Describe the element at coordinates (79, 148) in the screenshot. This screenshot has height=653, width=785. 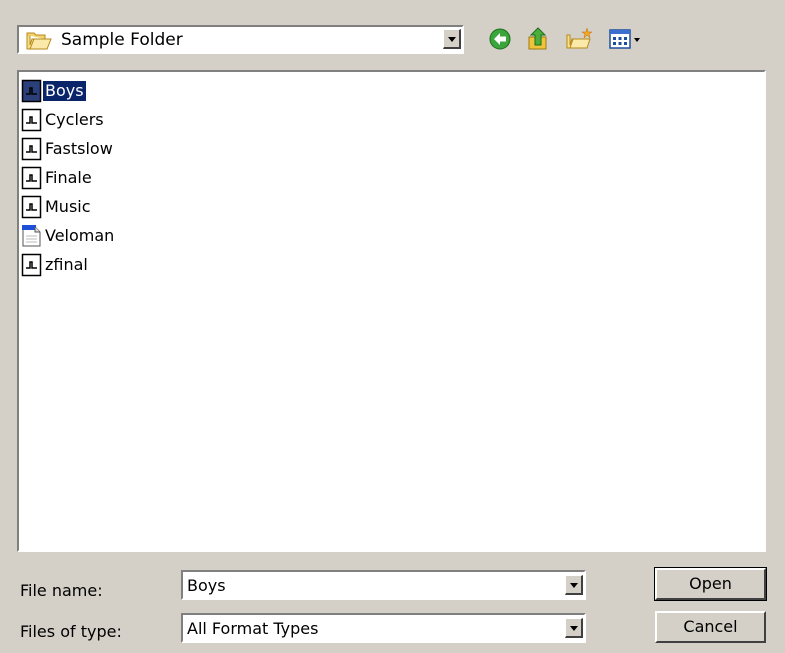
I see `file-name-text: Fastslow` at that location.